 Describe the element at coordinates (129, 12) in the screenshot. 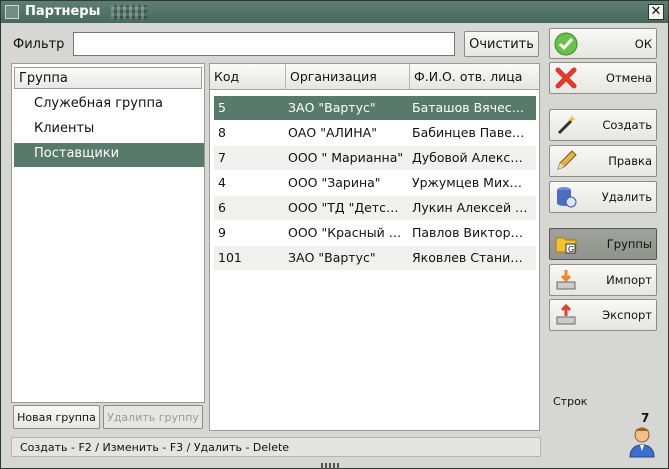

I see `title-decoration` at that location.